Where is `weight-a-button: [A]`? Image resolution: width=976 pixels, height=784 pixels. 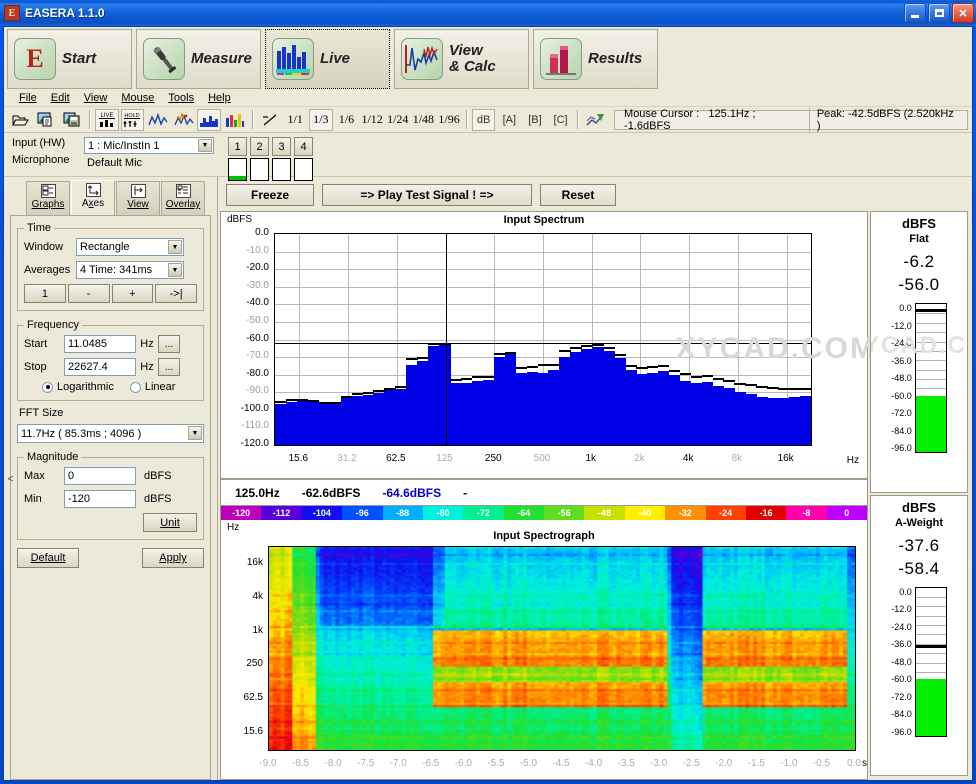
weight-a-button: [A] is located at coordinates (509, 120).